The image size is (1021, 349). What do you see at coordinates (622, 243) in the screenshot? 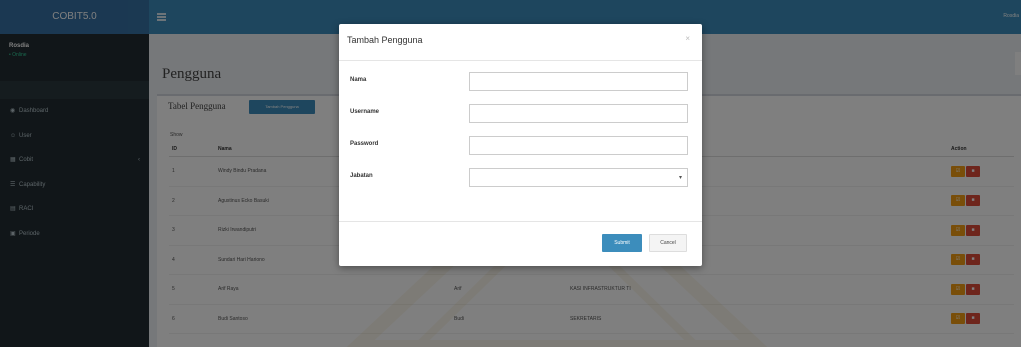
I see `submit-button: Submit` at bounding box center [622, 243].